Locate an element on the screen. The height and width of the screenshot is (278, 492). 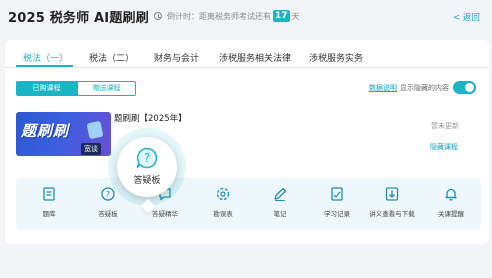
clock-icon is located at coordinates (158, 16).